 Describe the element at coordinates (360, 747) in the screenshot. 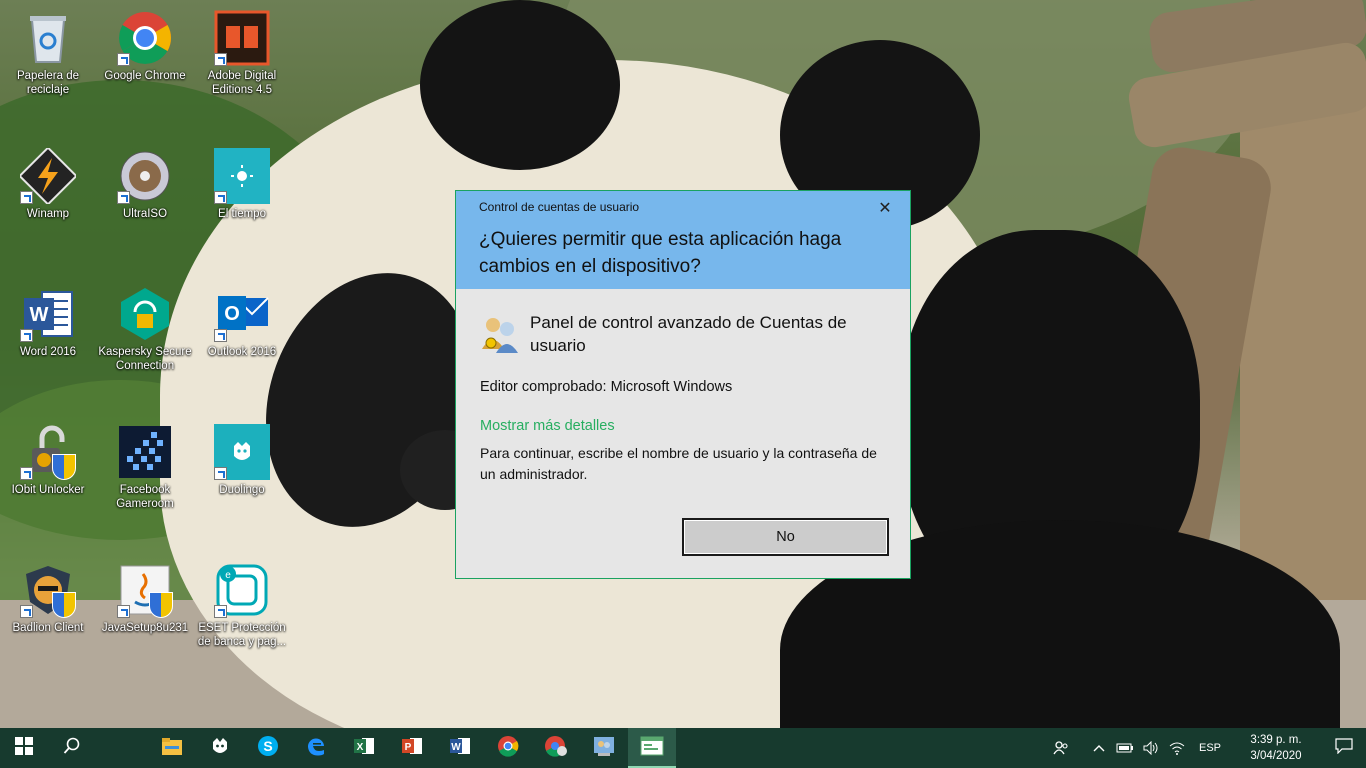

I see `svg-text: X` at that location.